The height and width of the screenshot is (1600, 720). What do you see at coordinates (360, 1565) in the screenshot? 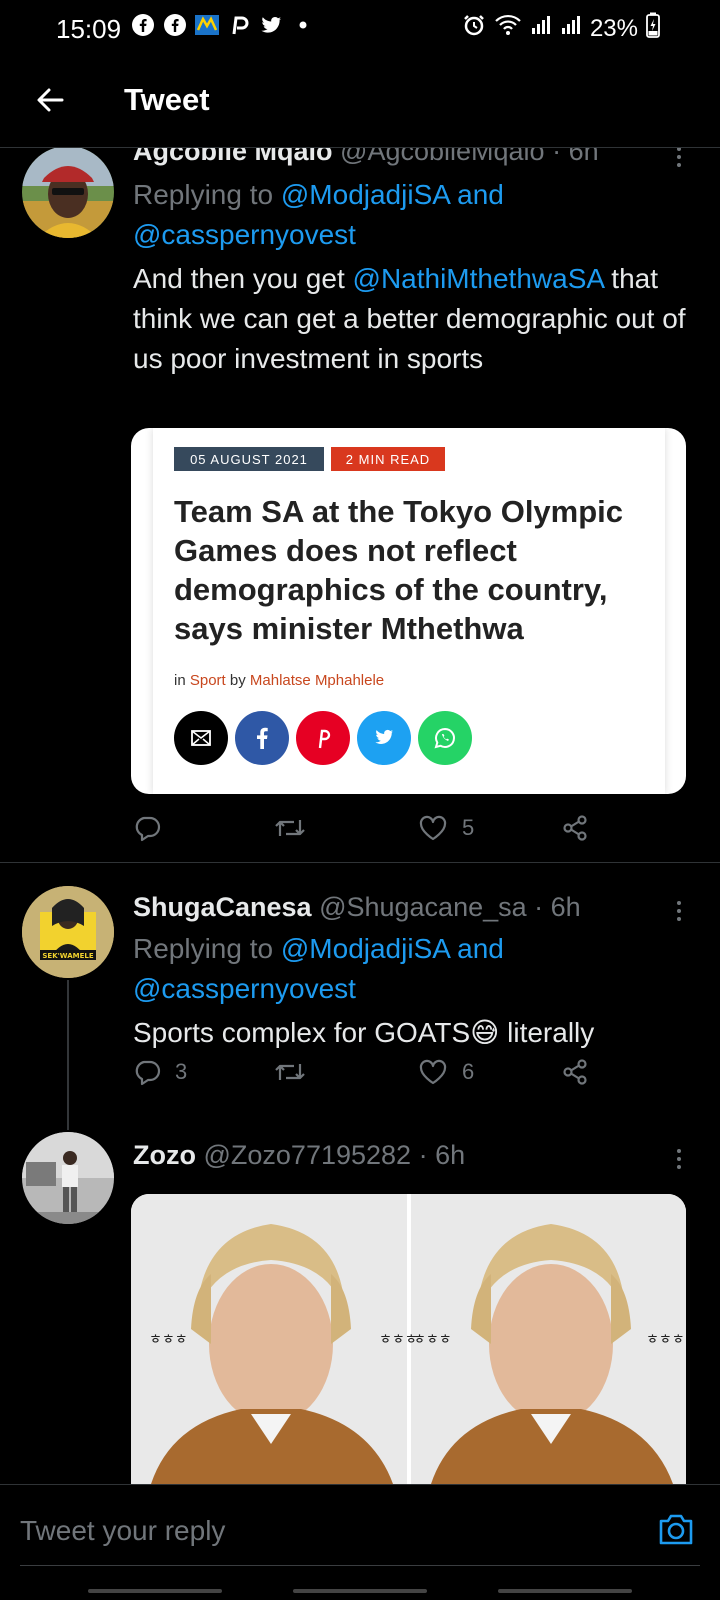
I see `input-underline` at bounding box center [360, 1565].